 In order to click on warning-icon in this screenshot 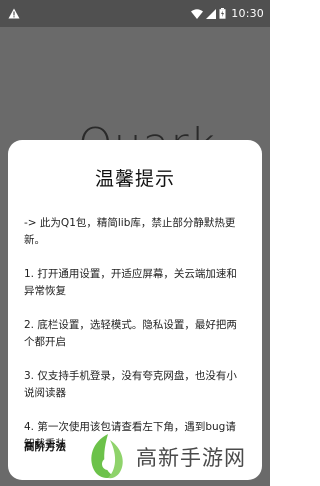, I will do `click(14, 13)`.